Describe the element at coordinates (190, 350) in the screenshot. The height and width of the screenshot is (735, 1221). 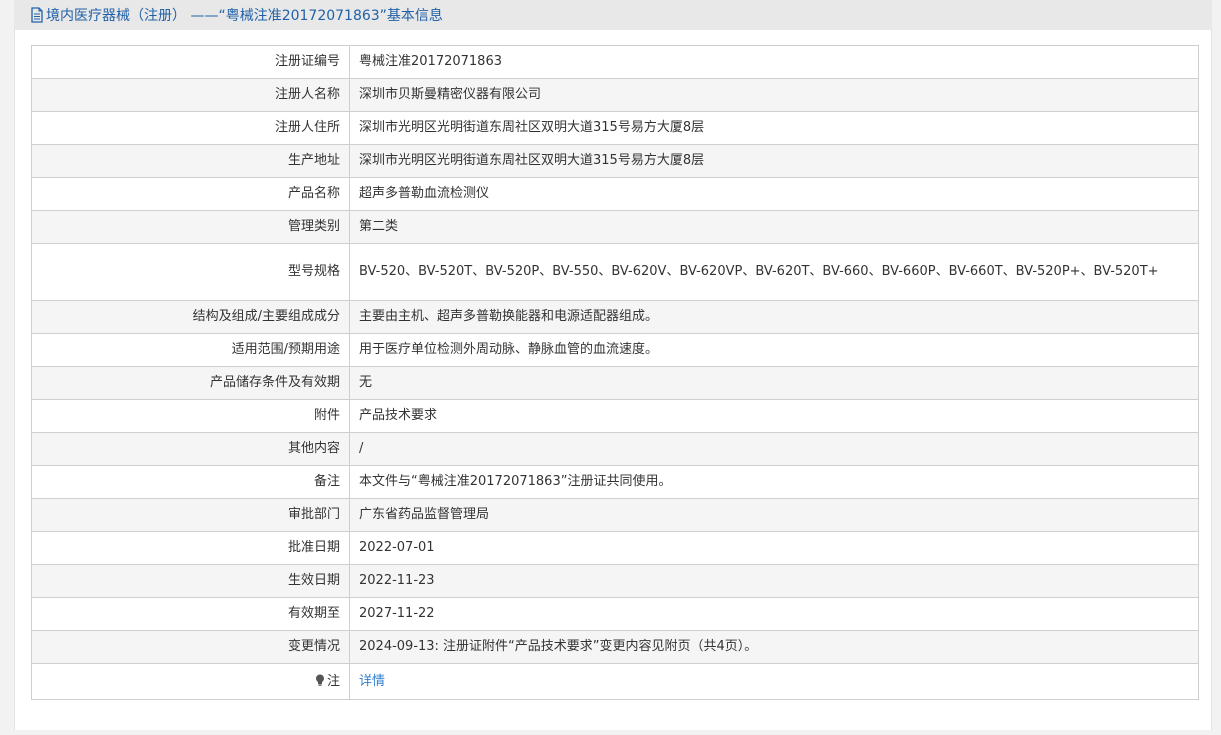
I see `row-label: 适用范围/预期用途` at that location.